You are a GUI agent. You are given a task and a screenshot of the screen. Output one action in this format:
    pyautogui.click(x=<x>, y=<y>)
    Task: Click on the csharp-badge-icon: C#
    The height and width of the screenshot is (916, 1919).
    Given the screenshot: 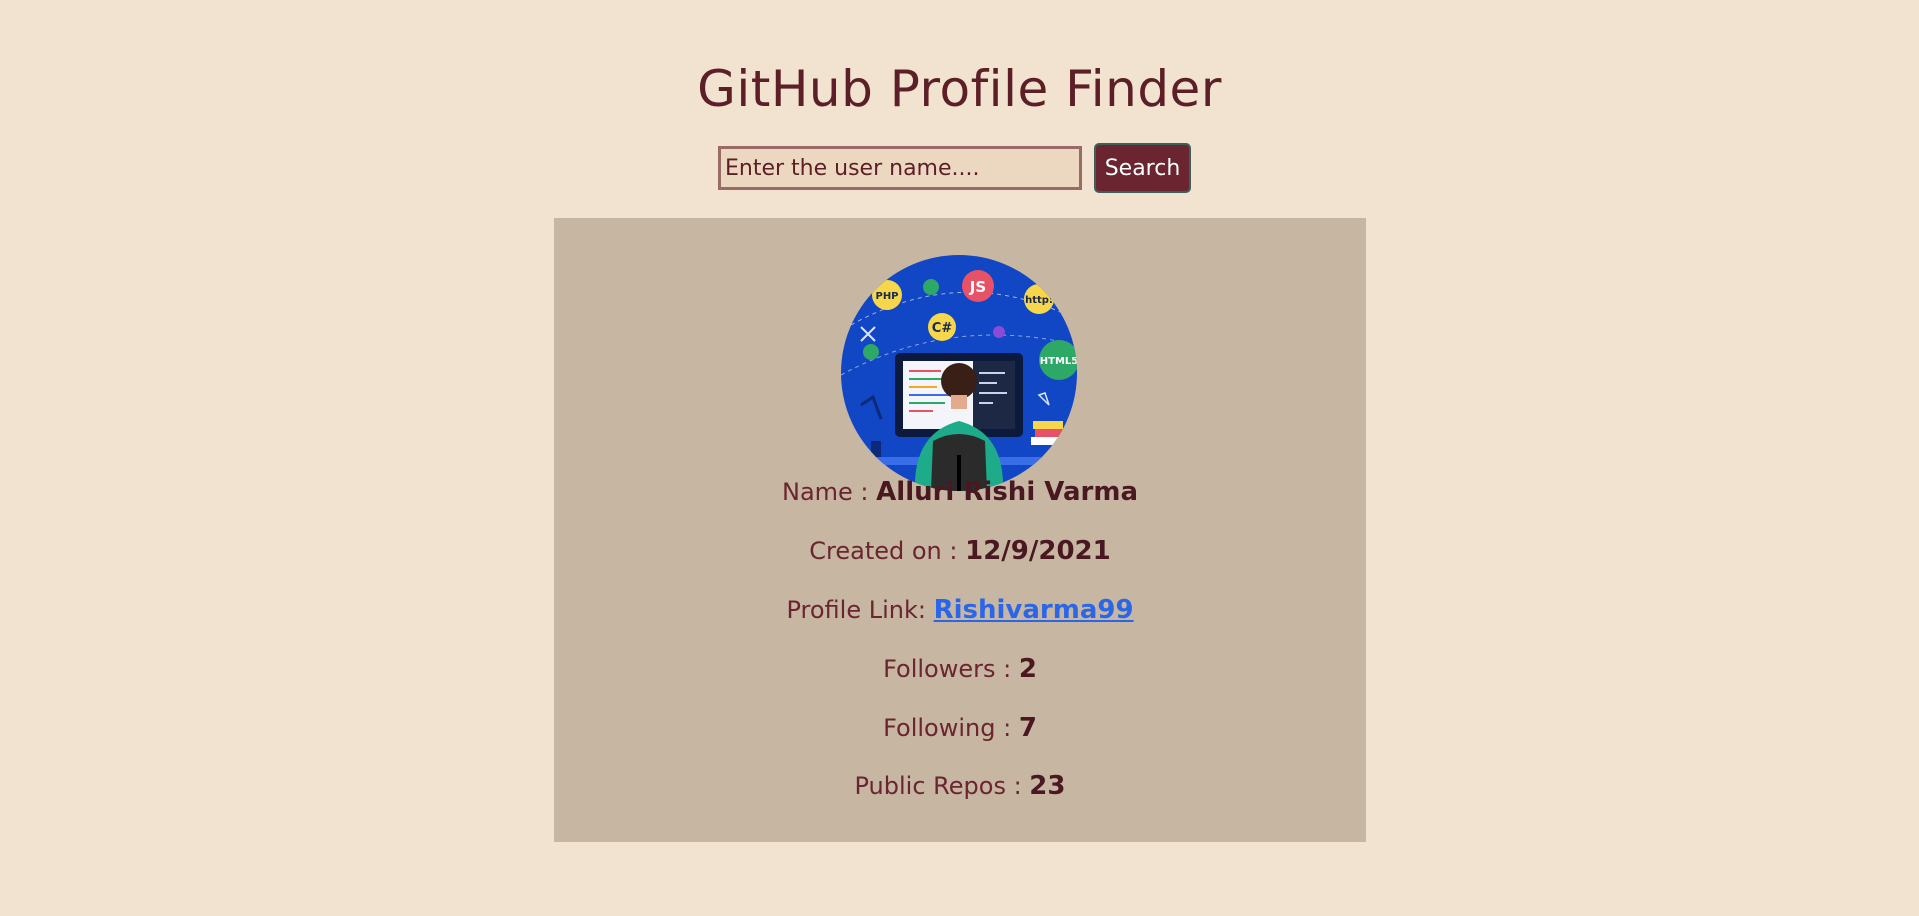 What is the action you would take?
    pyautogui.click(x=942, y=327)
    